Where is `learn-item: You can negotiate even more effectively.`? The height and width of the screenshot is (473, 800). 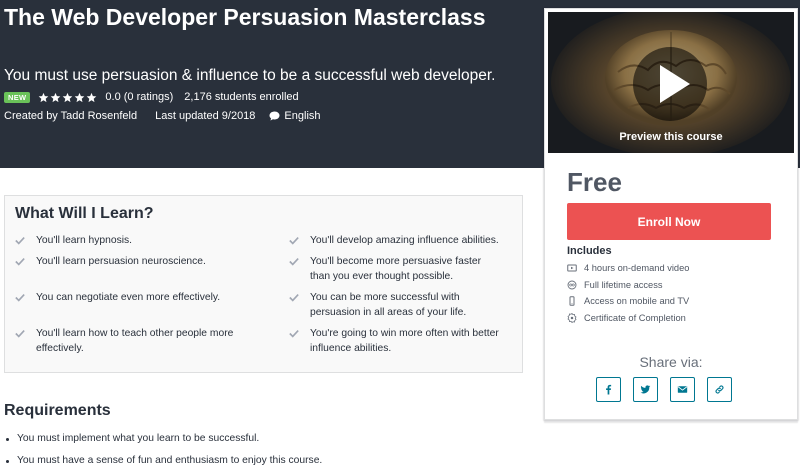
learn-item: You can negotiate even more effectively. is located at coordinates (135, 297).